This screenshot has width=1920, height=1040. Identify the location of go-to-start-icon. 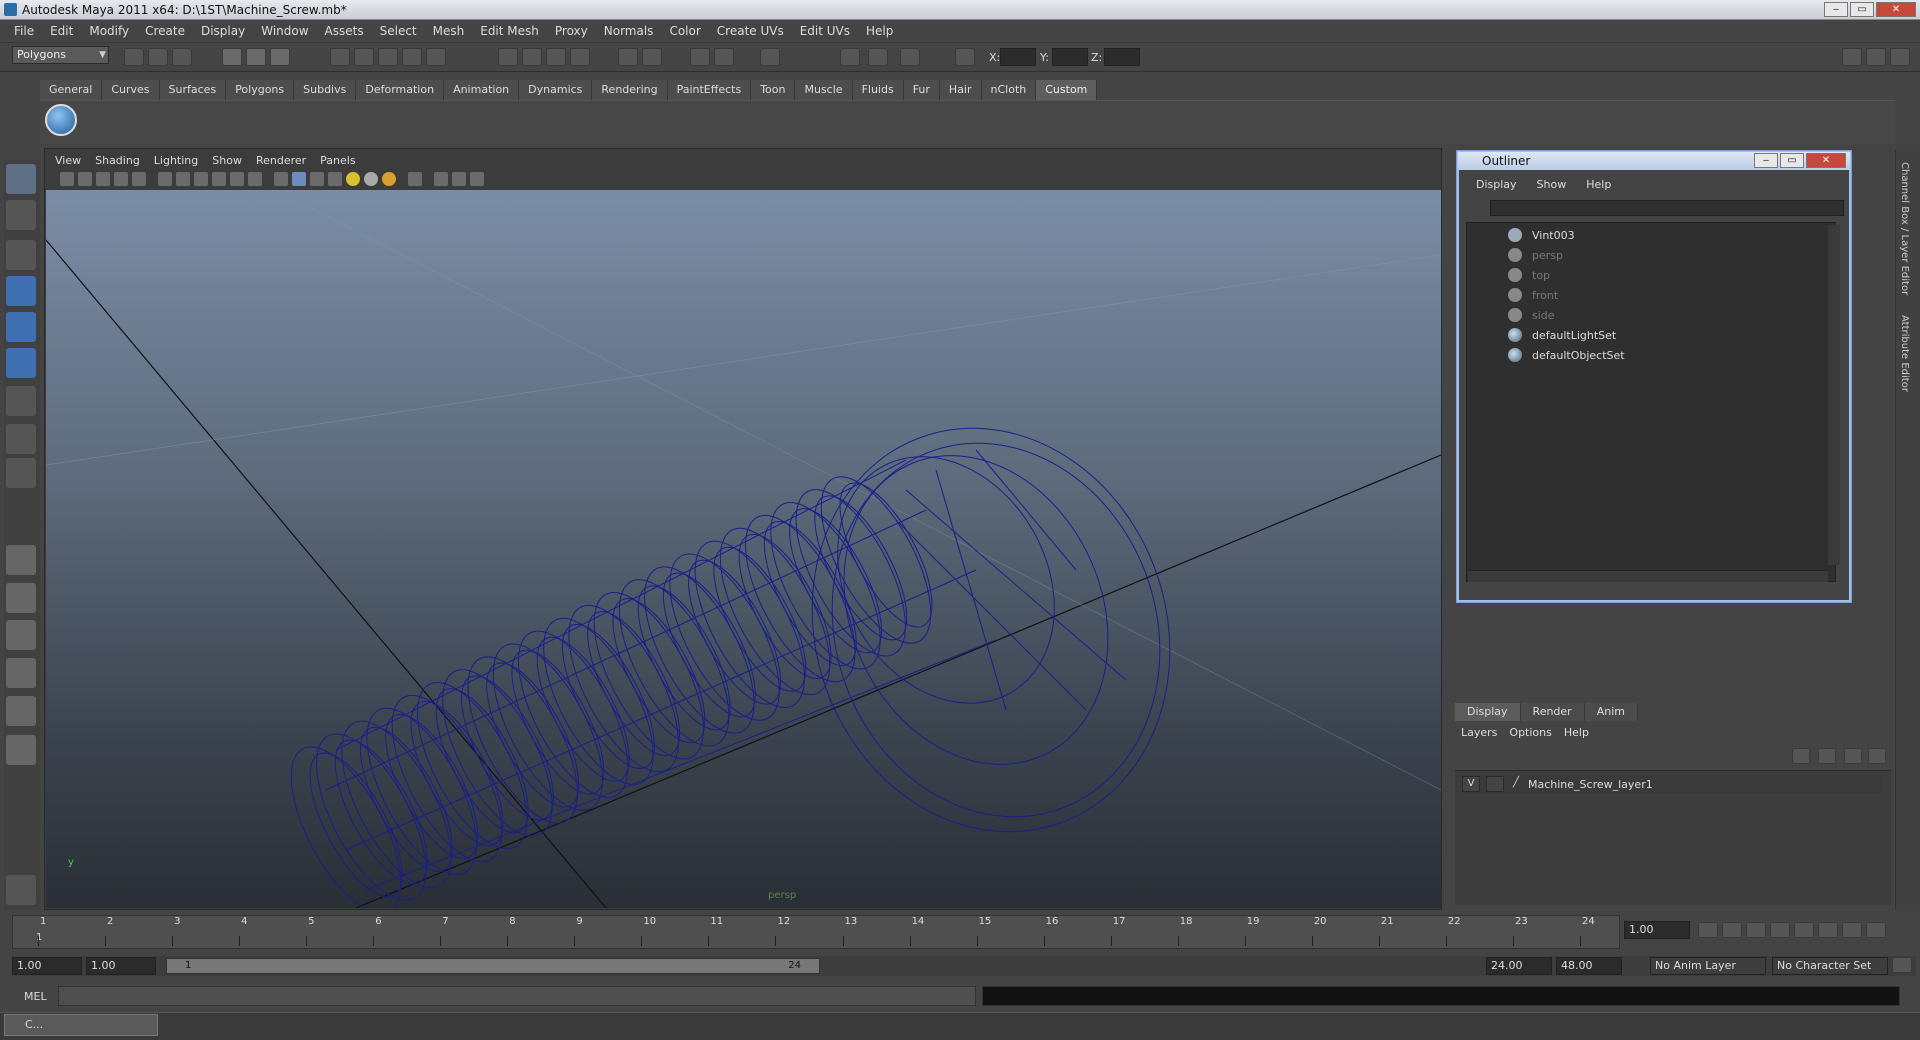
(1708, 930).